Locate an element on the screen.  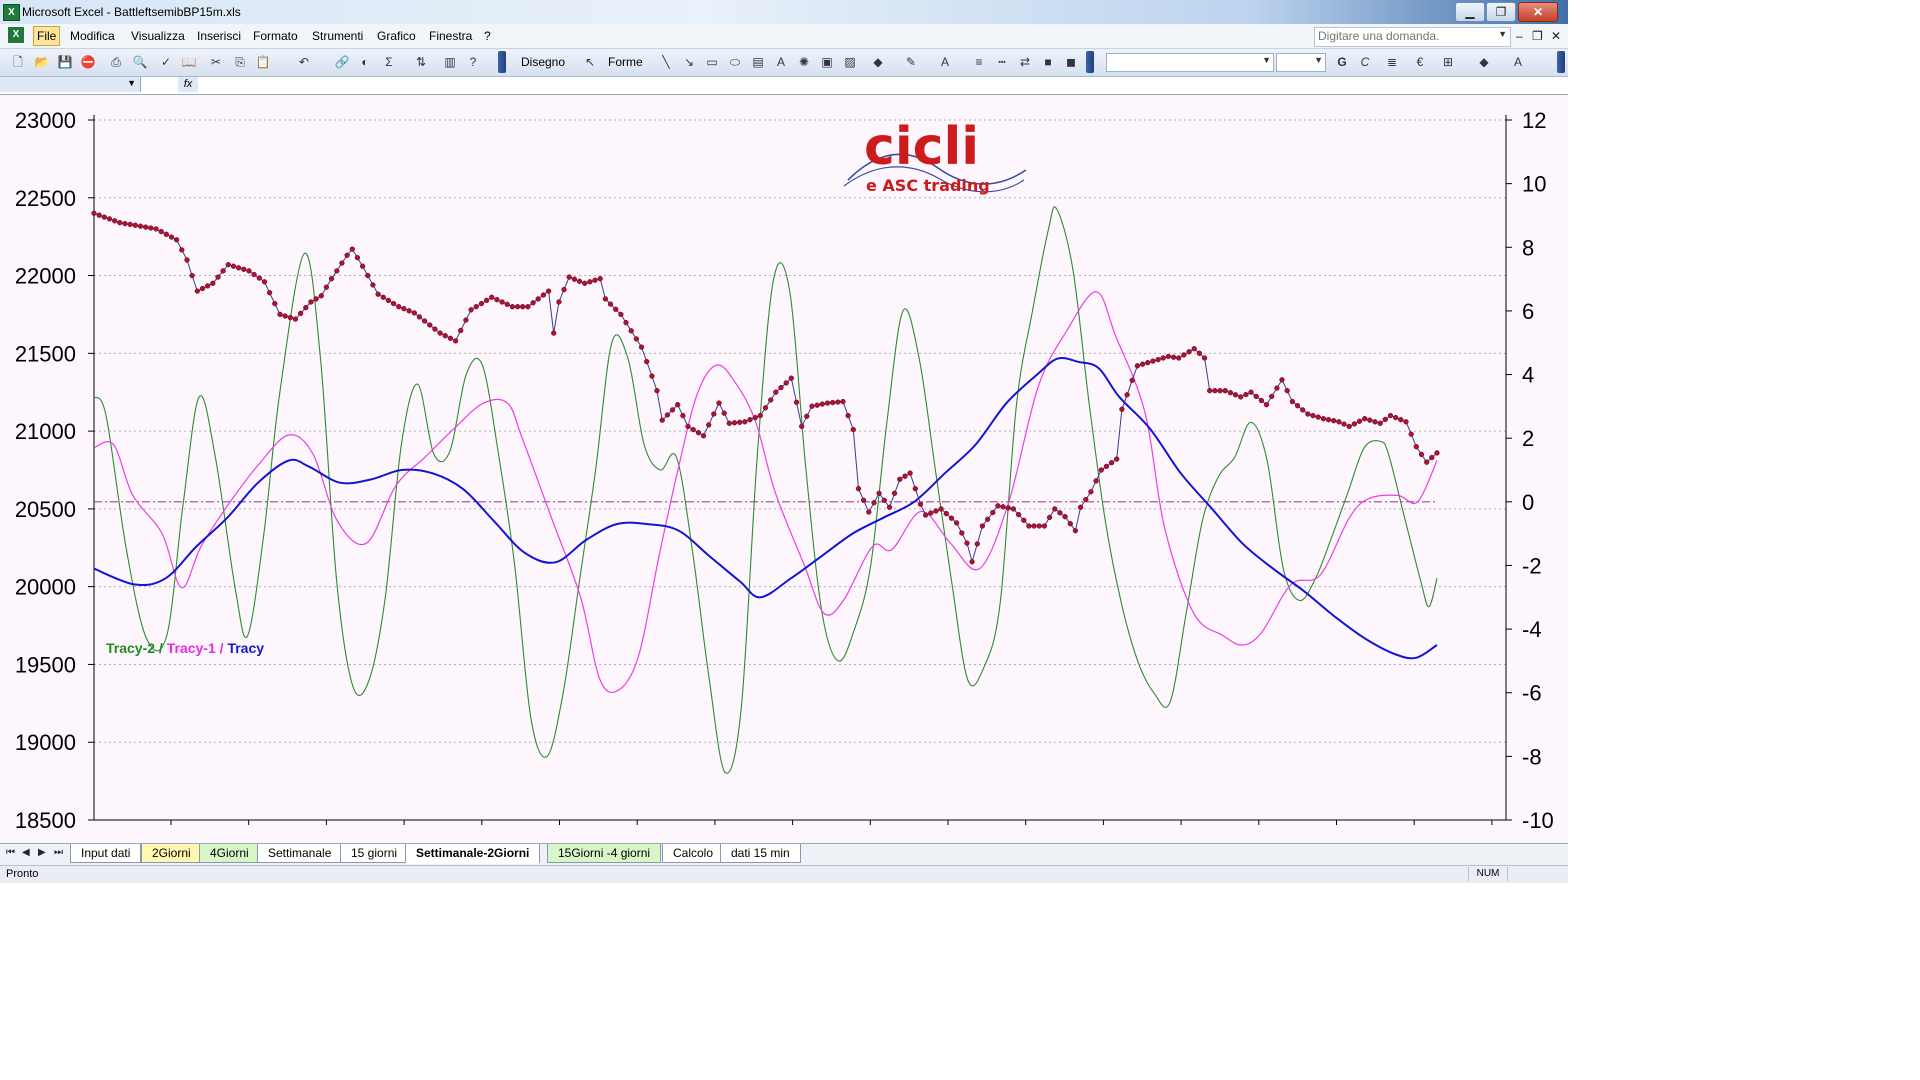
rectangle-icon: ▭ is located at coordinates (712, 62).